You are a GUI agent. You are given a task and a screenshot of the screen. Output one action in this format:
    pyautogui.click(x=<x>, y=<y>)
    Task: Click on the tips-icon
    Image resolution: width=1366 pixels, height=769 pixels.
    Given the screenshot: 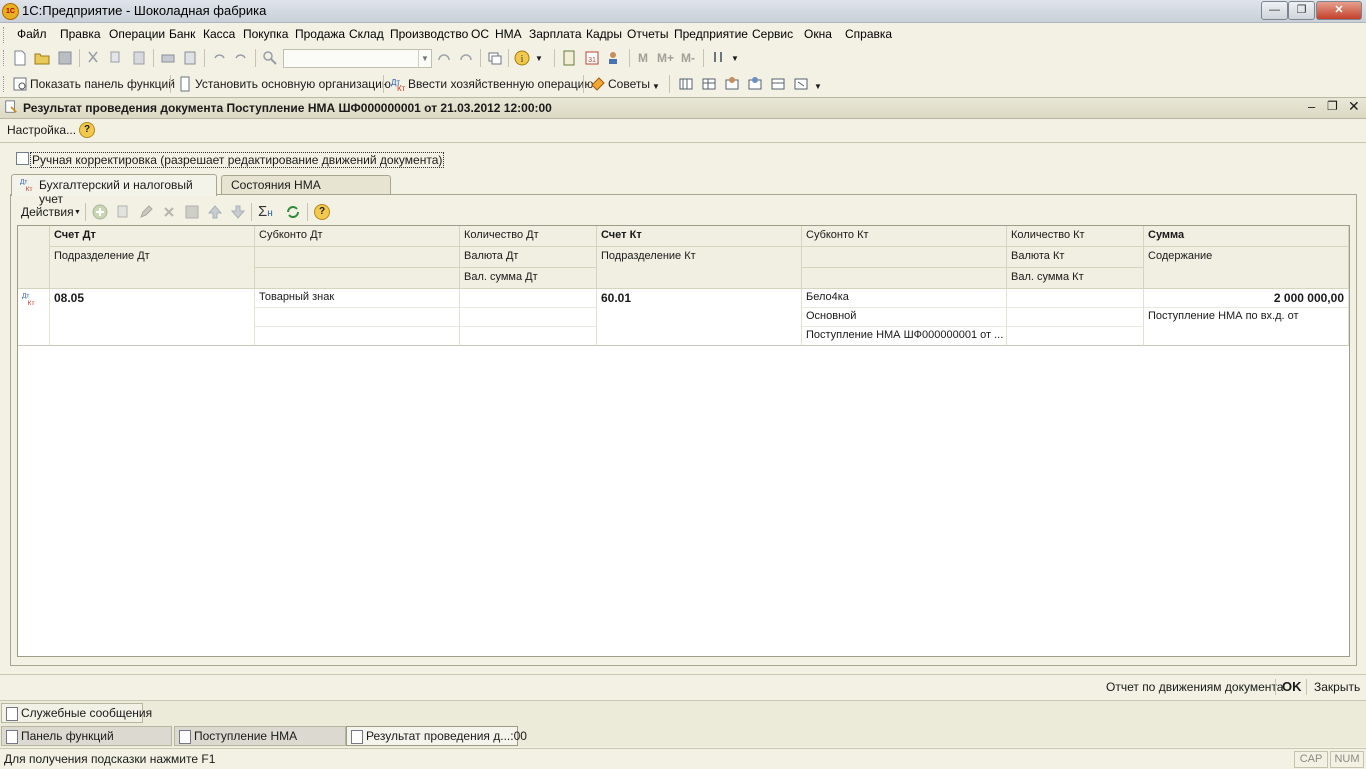 What is the action you would take?
    pyautogui.click(x=598, y=84)
    